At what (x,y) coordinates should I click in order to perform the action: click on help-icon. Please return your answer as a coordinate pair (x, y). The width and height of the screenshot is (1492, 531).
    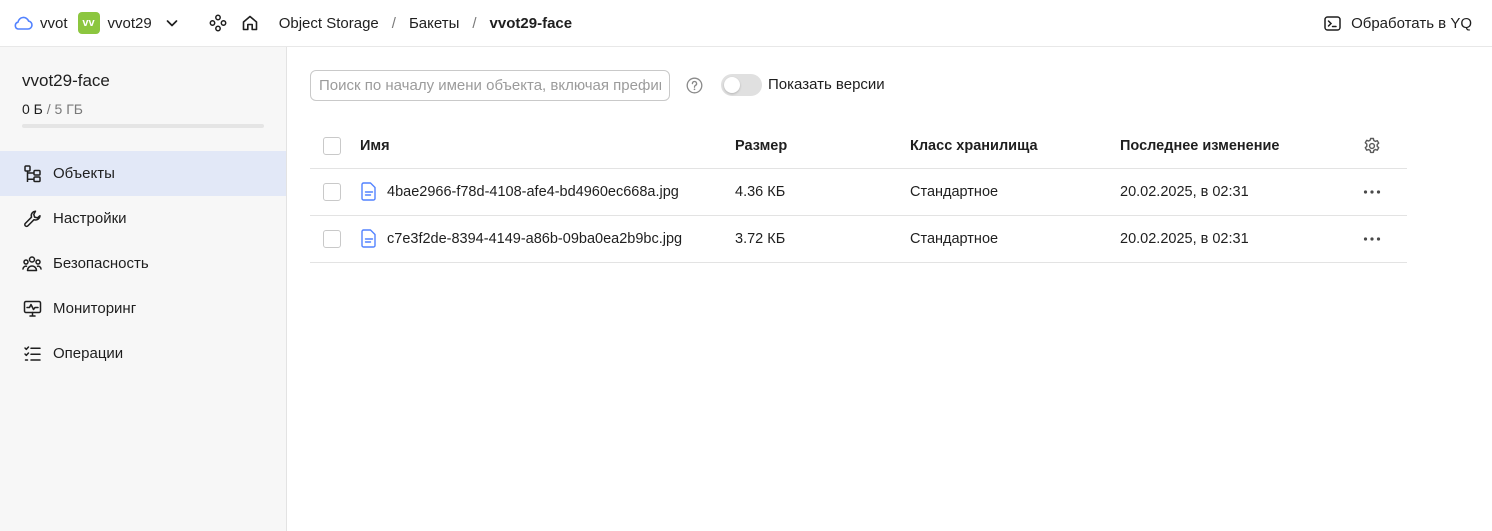
    Looking at the image, I should click on (694, 85).